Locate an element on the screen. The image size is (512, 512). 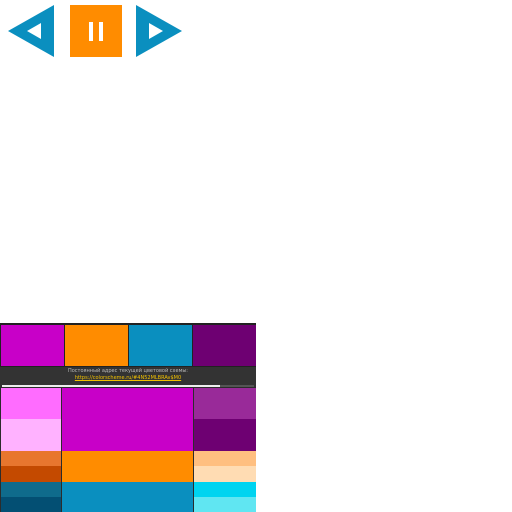
base-swatch-purple is located at coordinates (224, 345).